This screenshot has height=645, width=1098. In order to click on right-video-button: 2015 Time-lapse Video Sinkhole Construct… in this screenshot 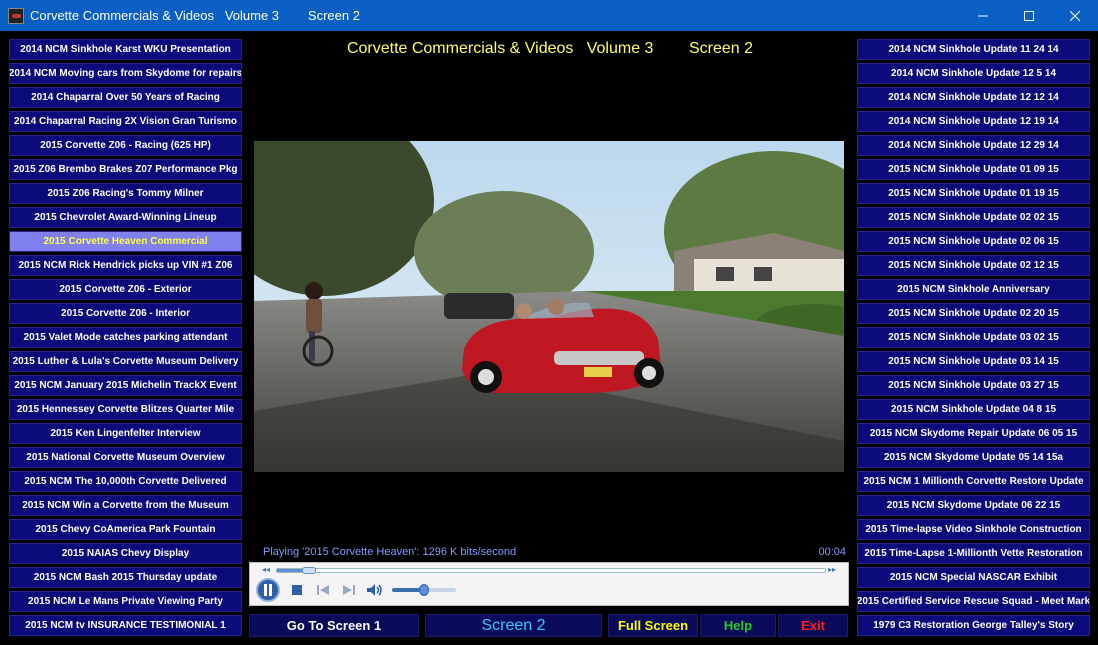, I will do `click(973, 529)`.